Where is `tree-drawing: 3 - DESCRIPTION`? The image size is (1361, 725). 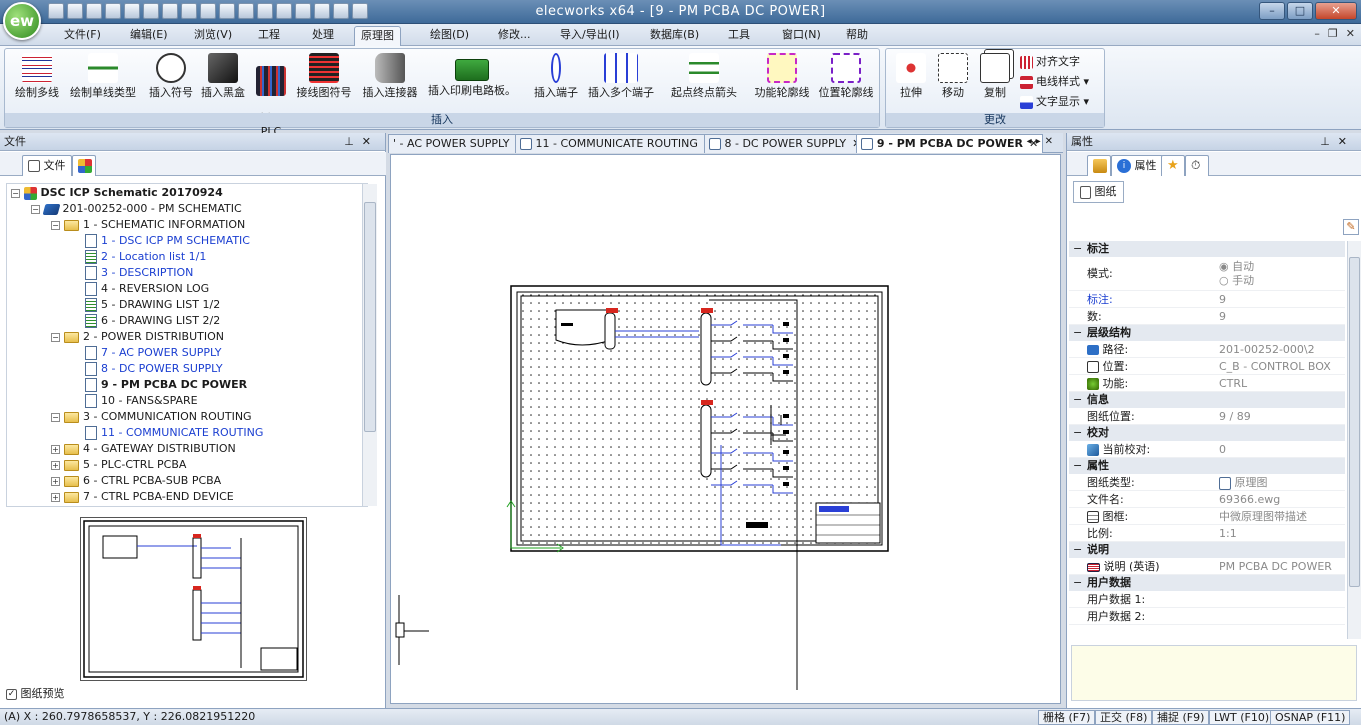 tree-drawing: 3 - DESCRIPTION is located at coordinates (139, 273).